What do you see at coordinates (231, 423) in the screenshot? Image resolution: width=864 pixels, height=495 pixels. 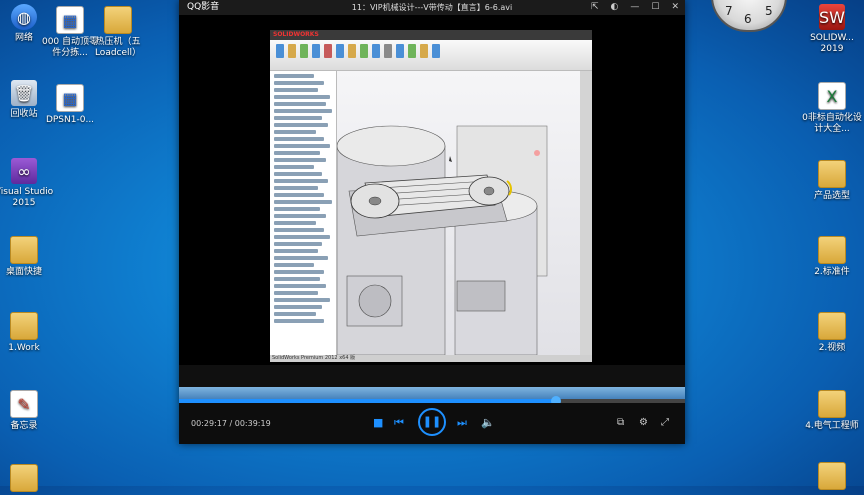 I see `time-display: 00:29:17 / 00:39:19` at bounding box center [231, 423].